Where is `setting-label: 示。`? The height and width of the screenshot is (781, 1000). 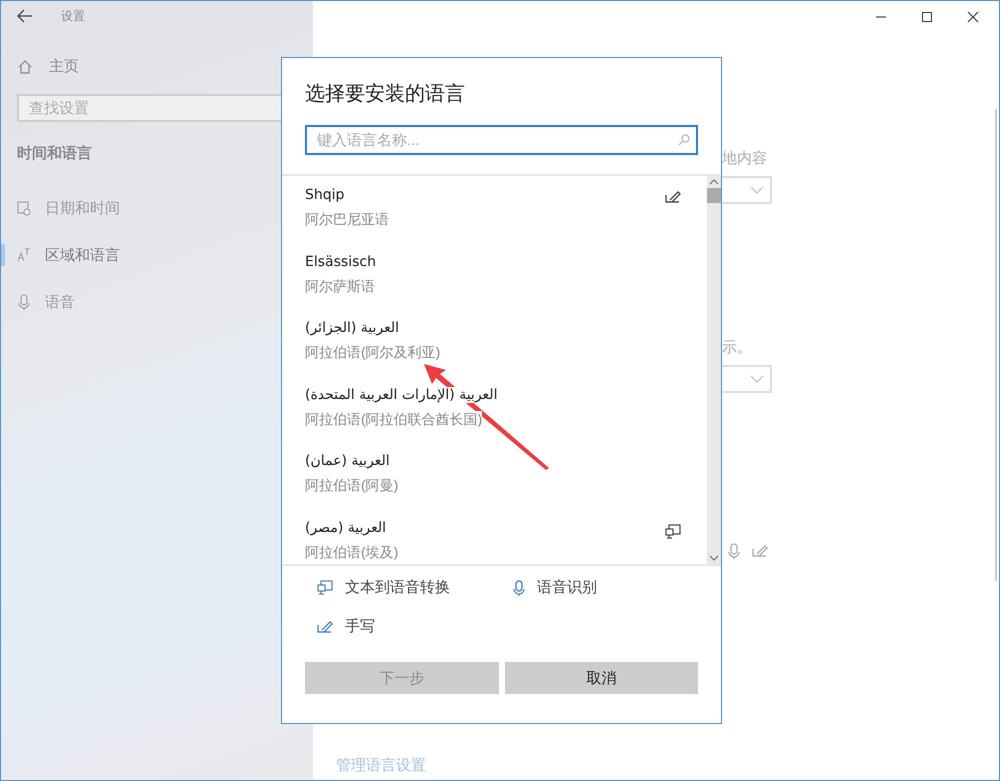
setting-label: 示。 is located at coordinates (737, 347).